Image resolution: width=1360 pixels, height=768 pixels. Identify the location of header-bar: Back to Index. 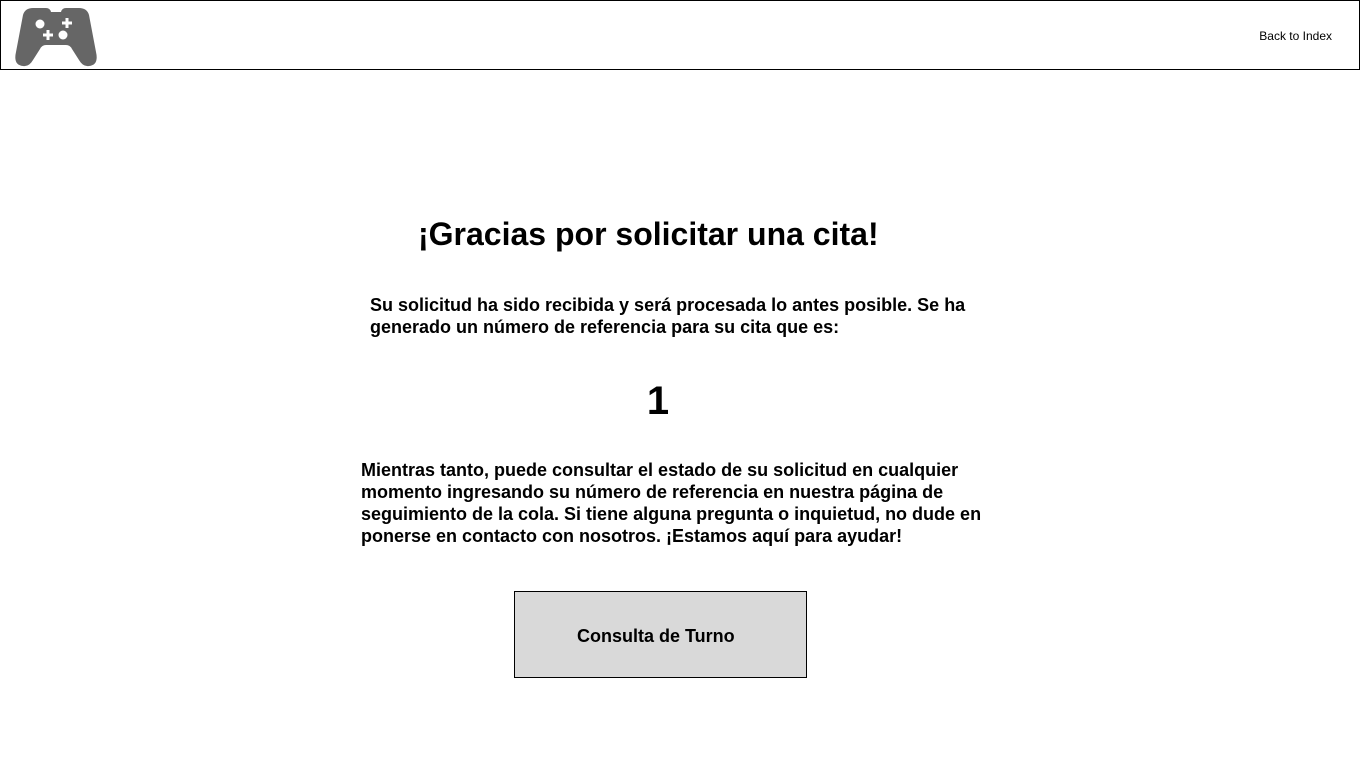
(680, 35).